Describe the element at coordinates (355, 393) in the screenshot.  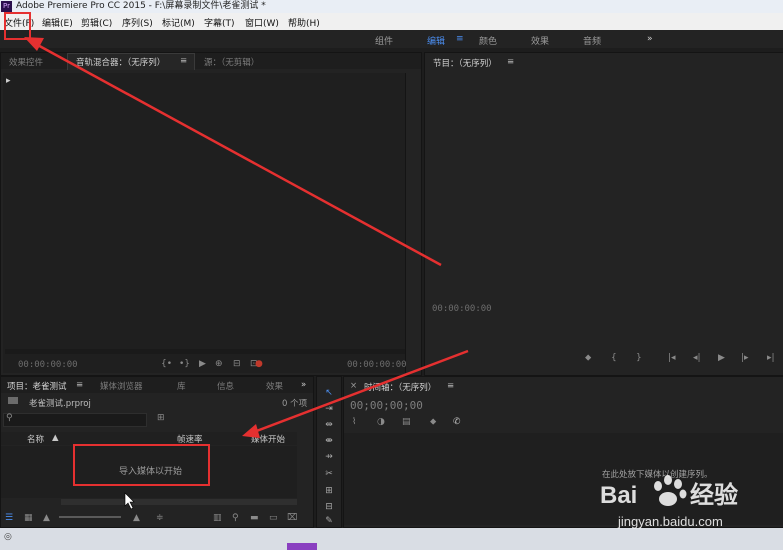
I see `arrow-to-import-hint` at that location.